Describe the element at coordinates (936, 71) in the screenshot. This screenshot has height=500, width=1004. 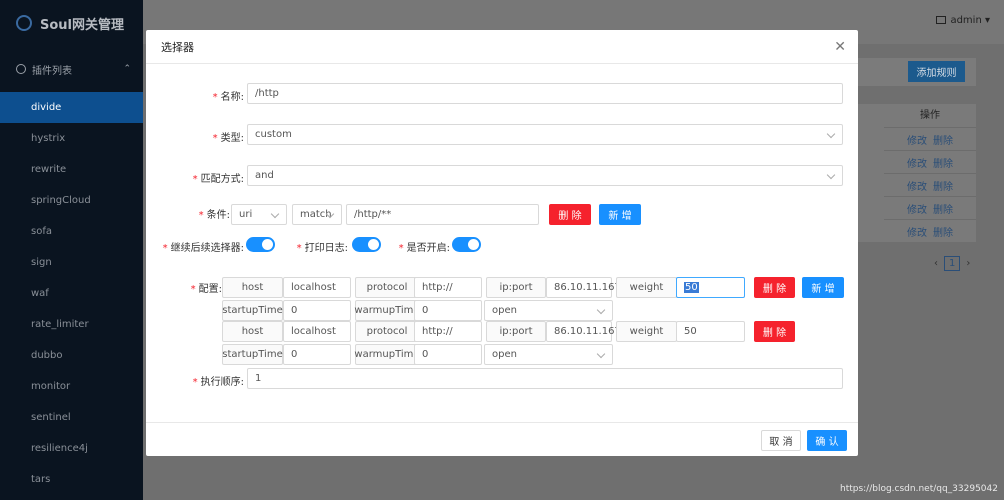
I see `add-rule-button: 添加规则` at that location.